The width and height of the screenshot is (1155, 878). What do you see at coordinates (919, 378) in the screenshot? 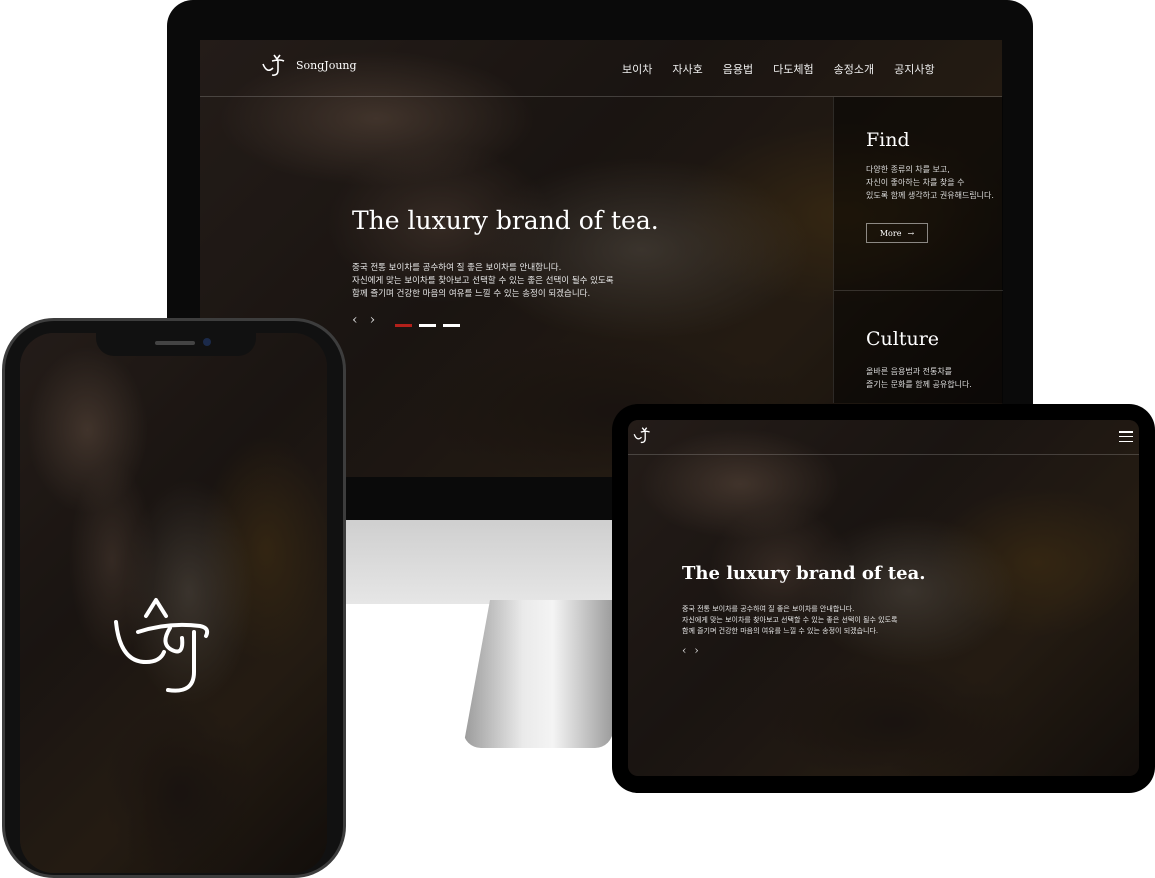
I see `culture-description: 올바른 음용법과 전통차를 즐기는 문화를 함께 공유합니다.` at bounding box center [919, 378].